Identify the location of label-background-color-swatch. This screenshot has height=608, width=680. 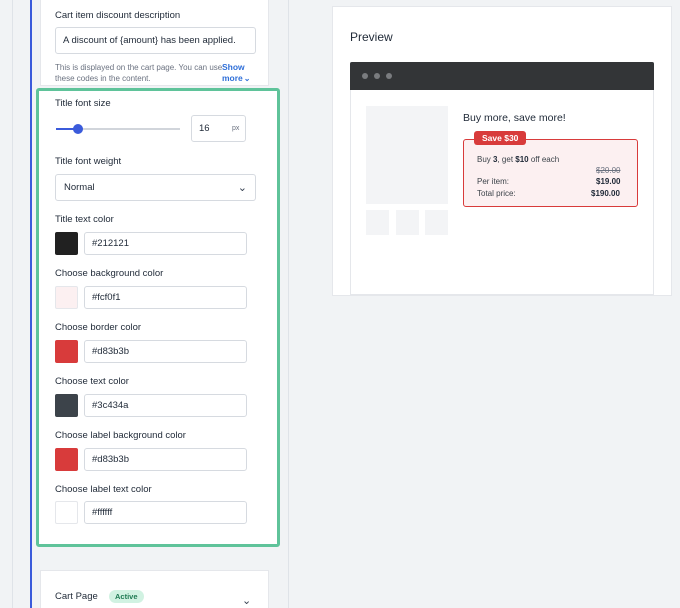
(66, 459).